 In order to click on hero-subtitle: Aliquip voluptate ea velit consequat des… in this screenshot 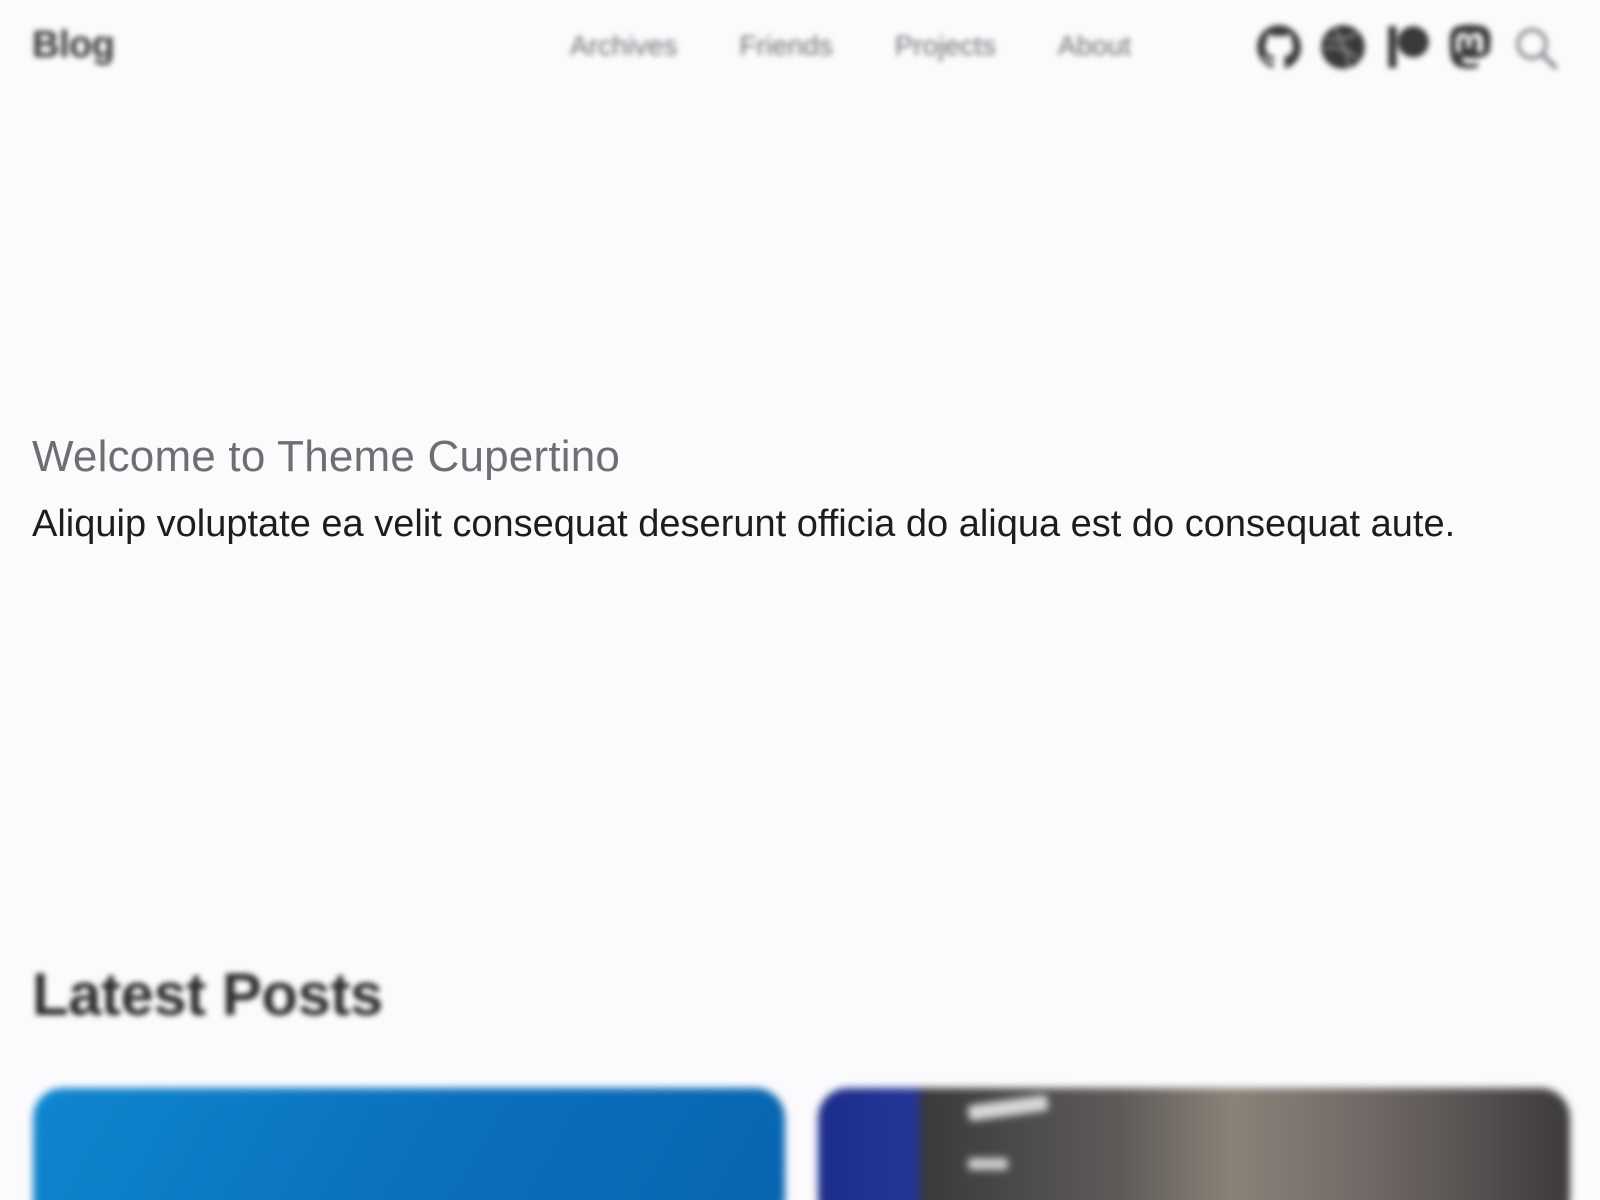, I will do `click(744, 524)`.